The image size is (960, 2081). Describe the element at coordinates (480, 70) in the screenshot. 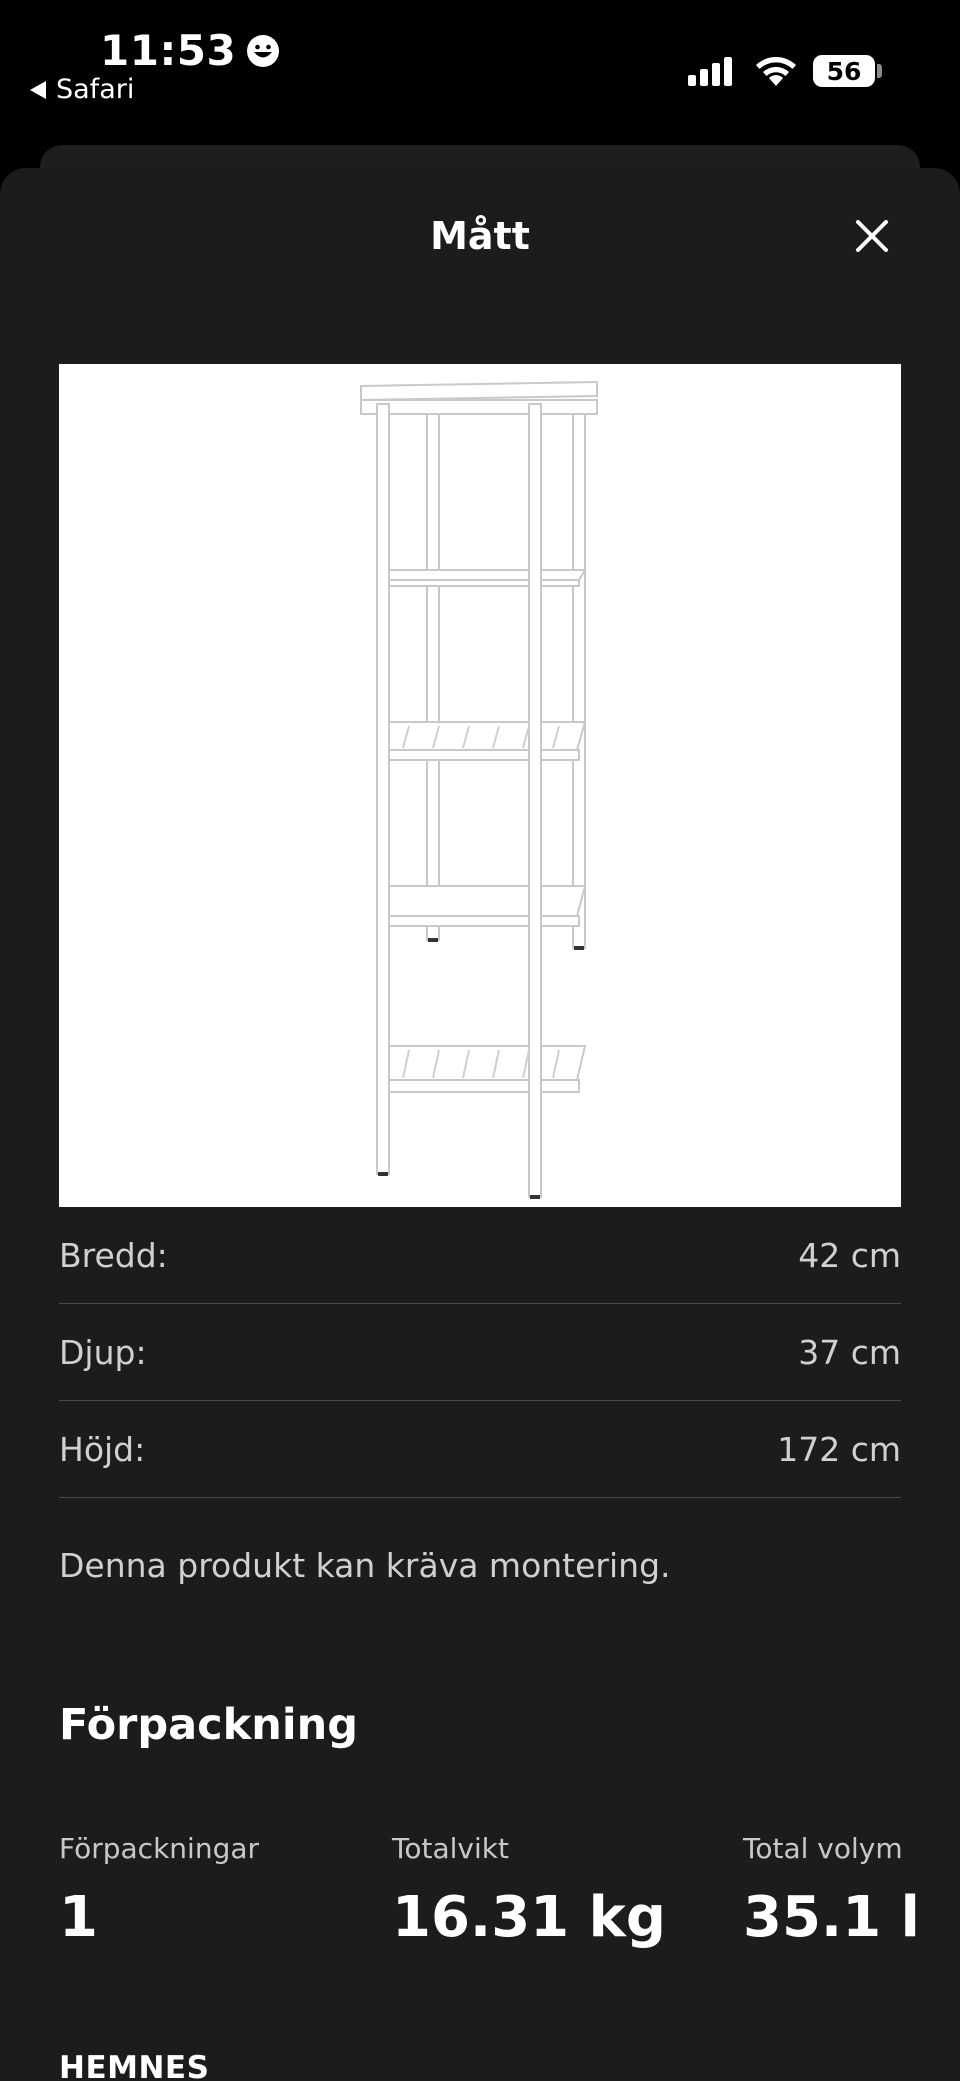

I see `status-bar: 11:53 Safari 56` at that location.